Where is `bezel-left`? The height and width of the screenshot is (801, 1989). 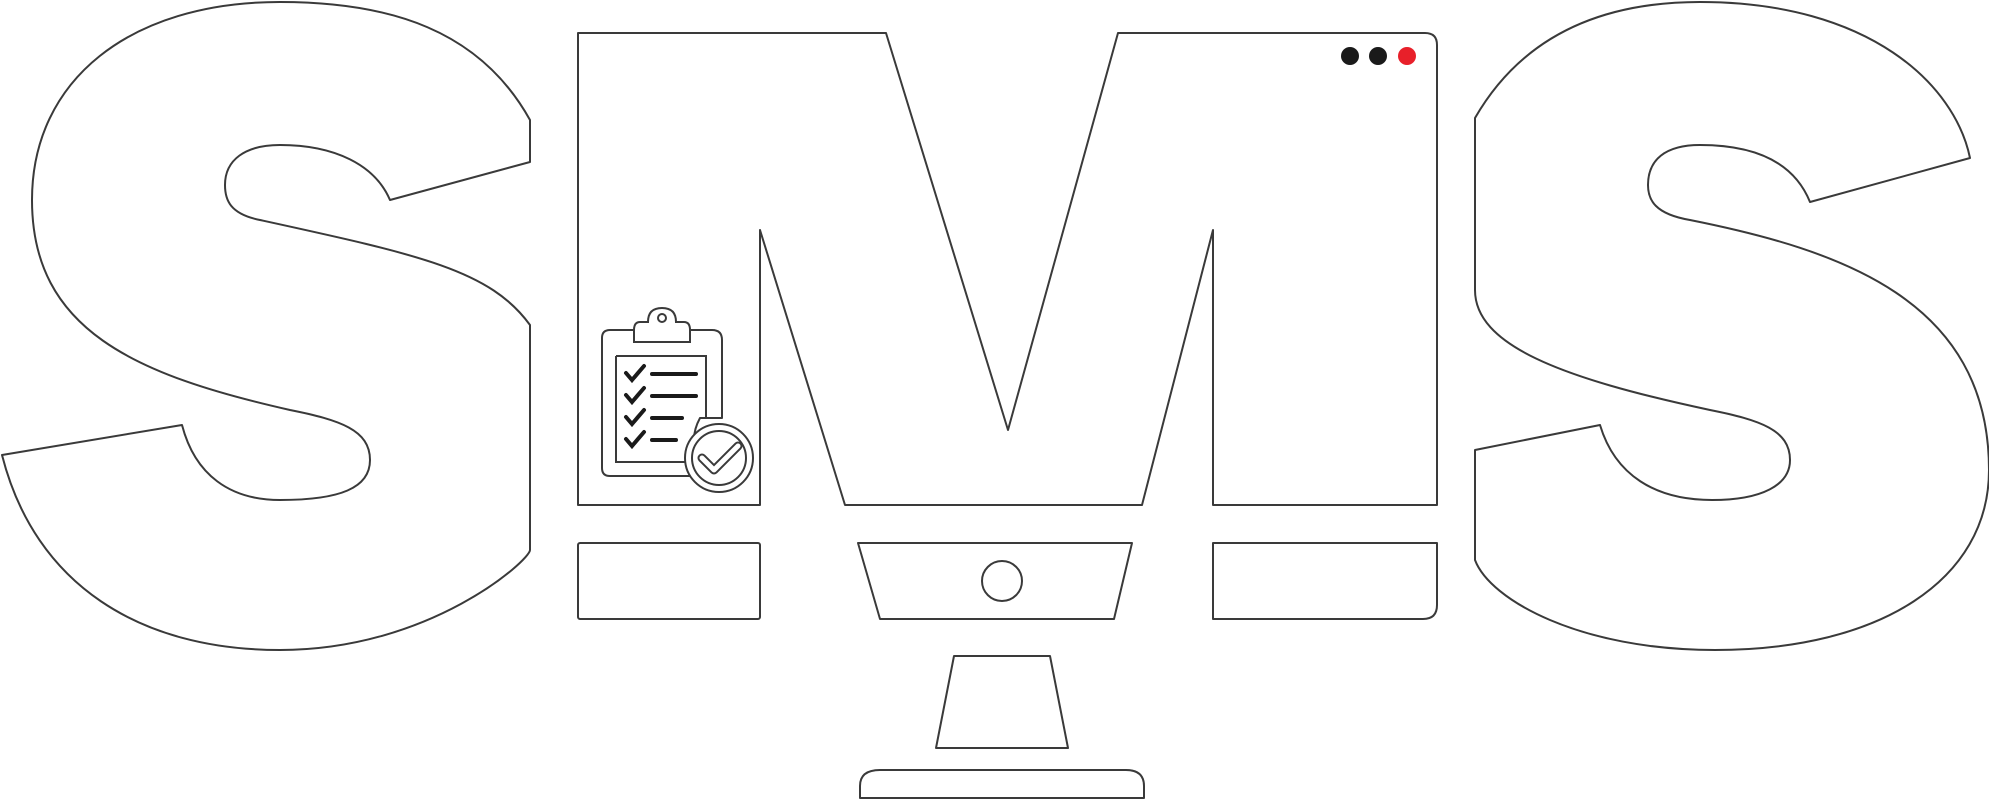 bezel-left is located at coordinates (669, 581).